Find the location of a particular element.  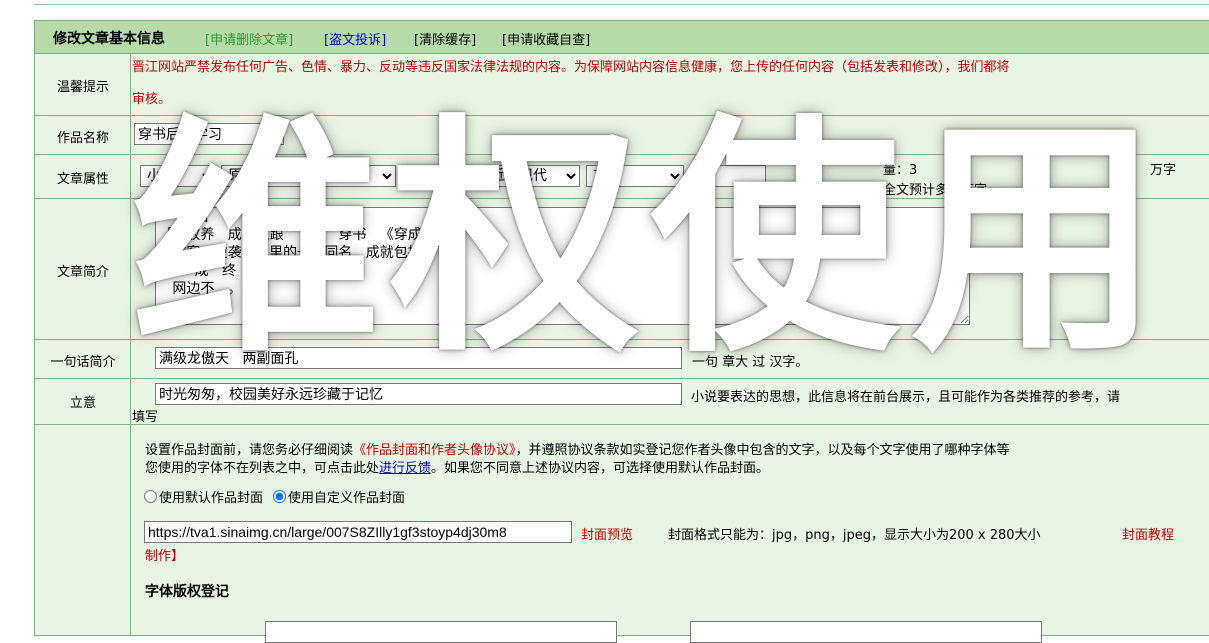

attr-label-cell: 文章属性 is located at coordinates (83, 176).